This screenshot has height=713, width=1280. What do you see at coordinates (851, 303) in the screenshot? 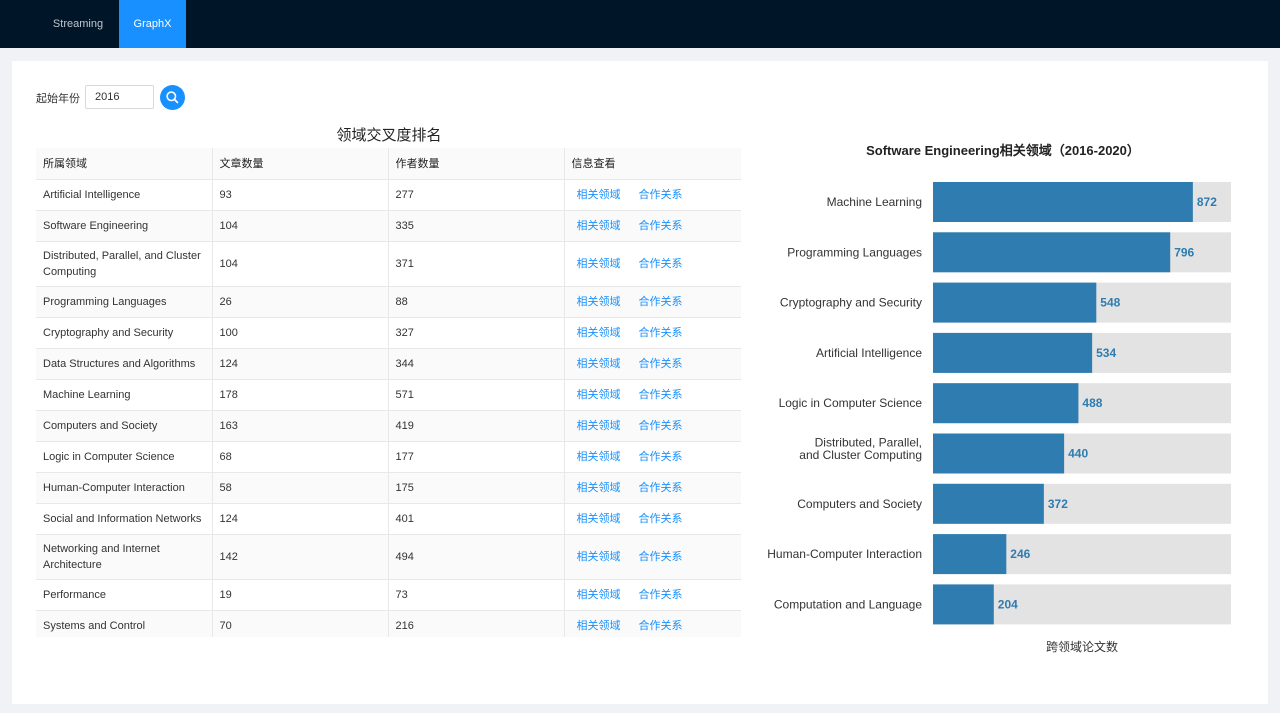
I see `chart-category-label: Cryptography and Security` at bounding box center [851, 303].